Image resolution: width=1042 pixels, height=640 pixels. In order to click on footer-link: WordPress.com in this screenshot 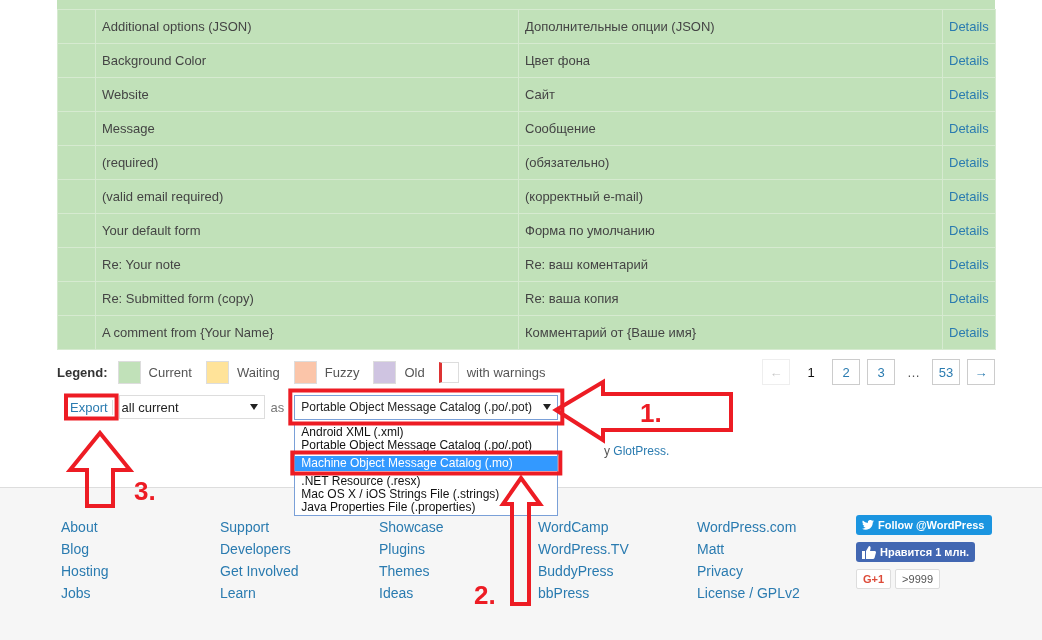, I will do `click(747, 527)`.